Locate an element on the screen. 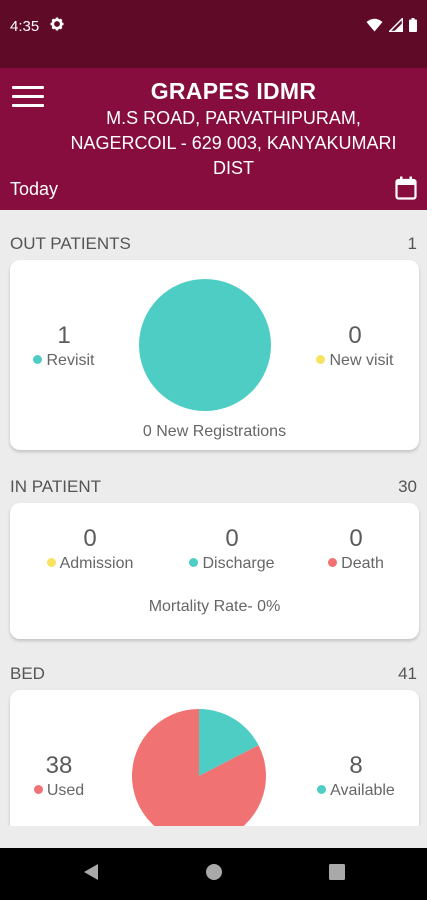  bed-pie-chart is located at coordinates (199, 767).